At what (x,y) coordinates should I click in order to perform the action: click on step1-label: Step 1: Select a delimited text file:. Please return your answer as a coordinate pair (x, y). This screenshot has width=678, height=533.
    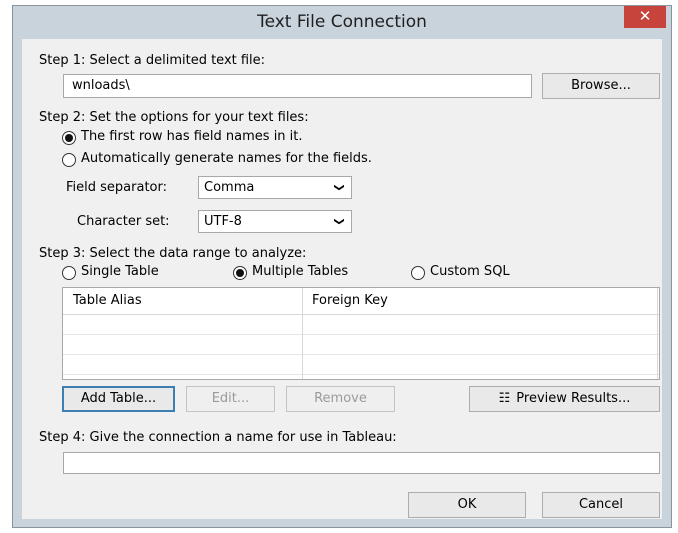
    Looking at the image, I should click on (152, 60).